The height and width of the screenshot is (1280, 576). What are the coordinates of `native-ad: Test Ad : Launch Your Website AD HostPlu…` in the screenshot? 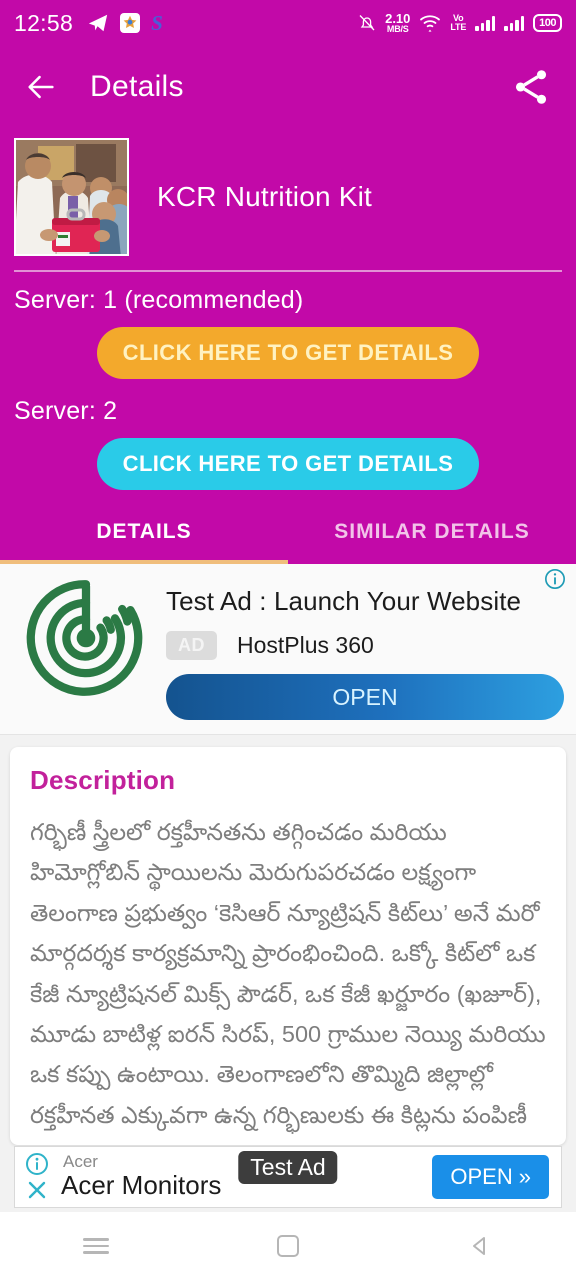 It's located at (288, 649).